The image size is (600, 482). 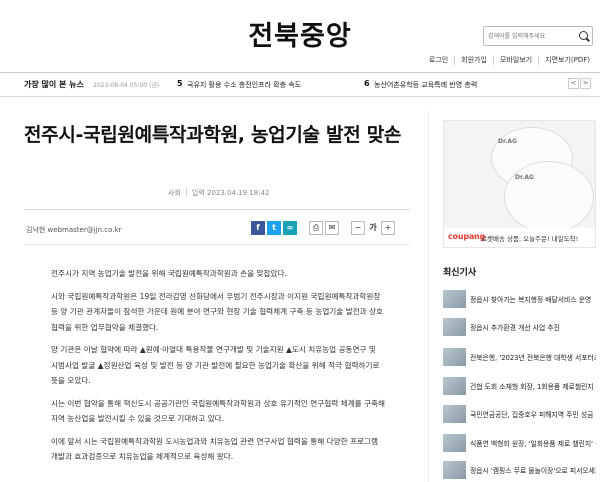 What do you see at coordinates (332, 228) in the screenshot?
I see `mail-icon: ✉` at bounding box center [332, 228].